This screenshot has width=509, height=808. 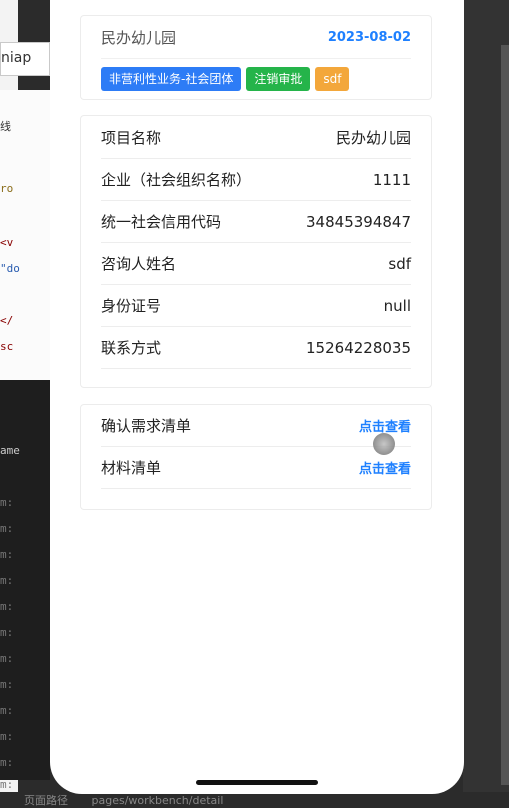 I want to click on ide-snippet: ro, so click(x=7, y=188).